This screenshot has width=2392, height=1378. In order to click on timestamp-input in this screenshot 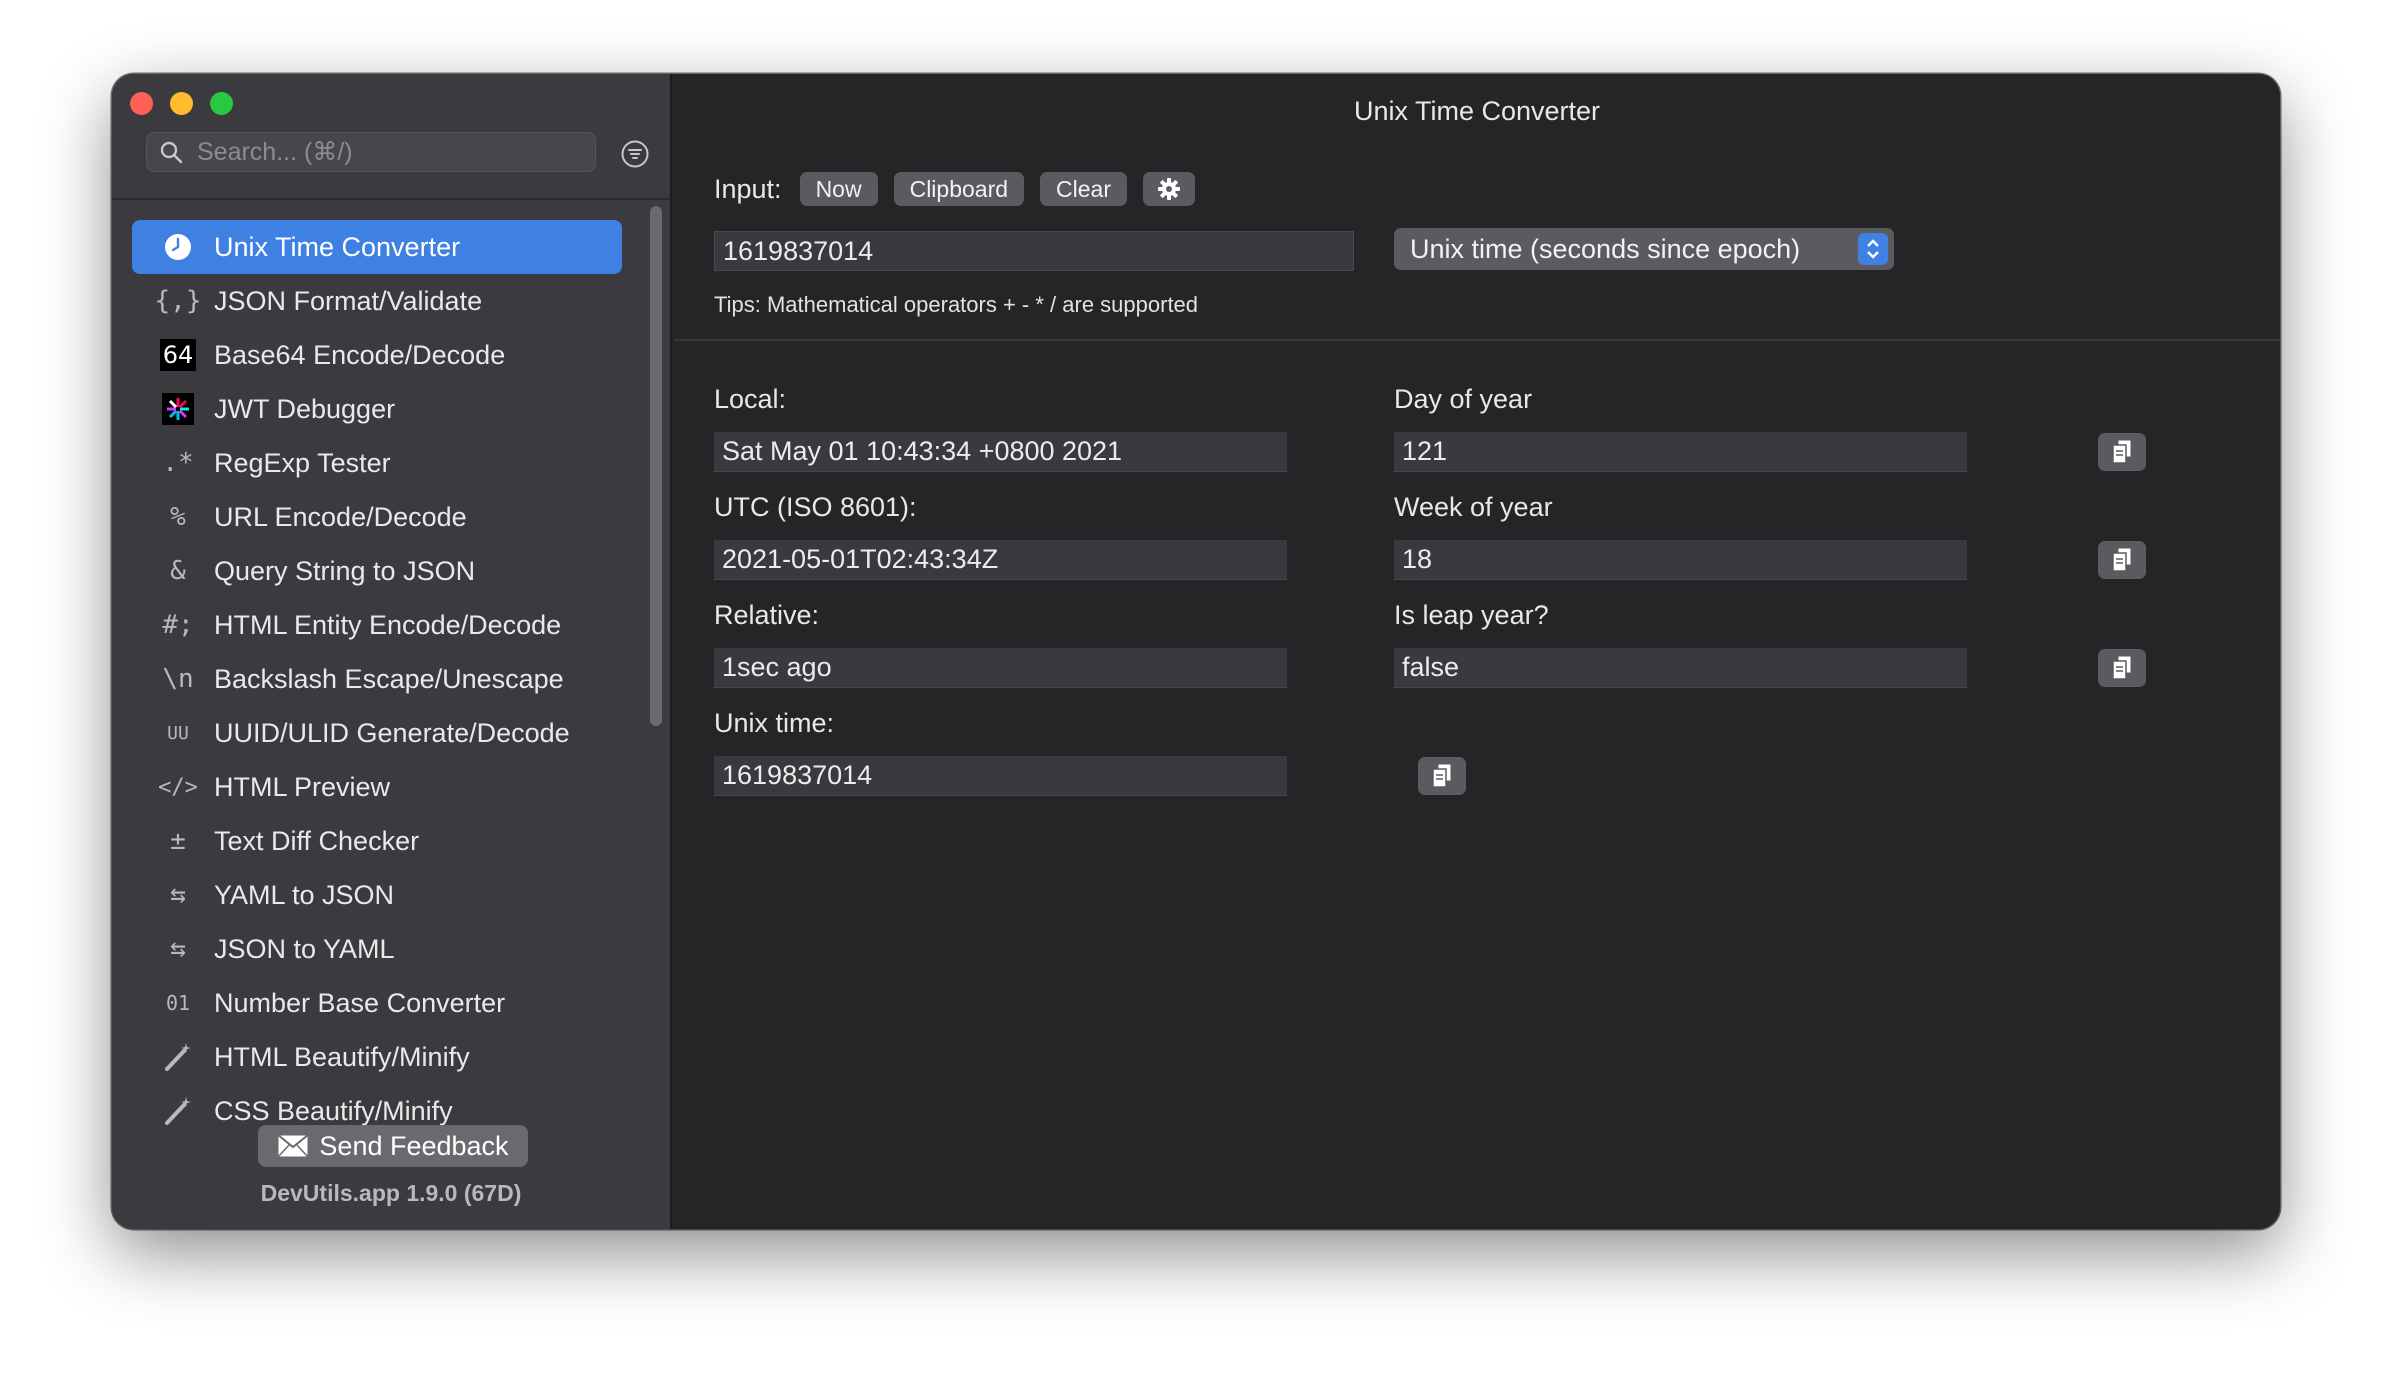, I will do `click(1034, 251)`.